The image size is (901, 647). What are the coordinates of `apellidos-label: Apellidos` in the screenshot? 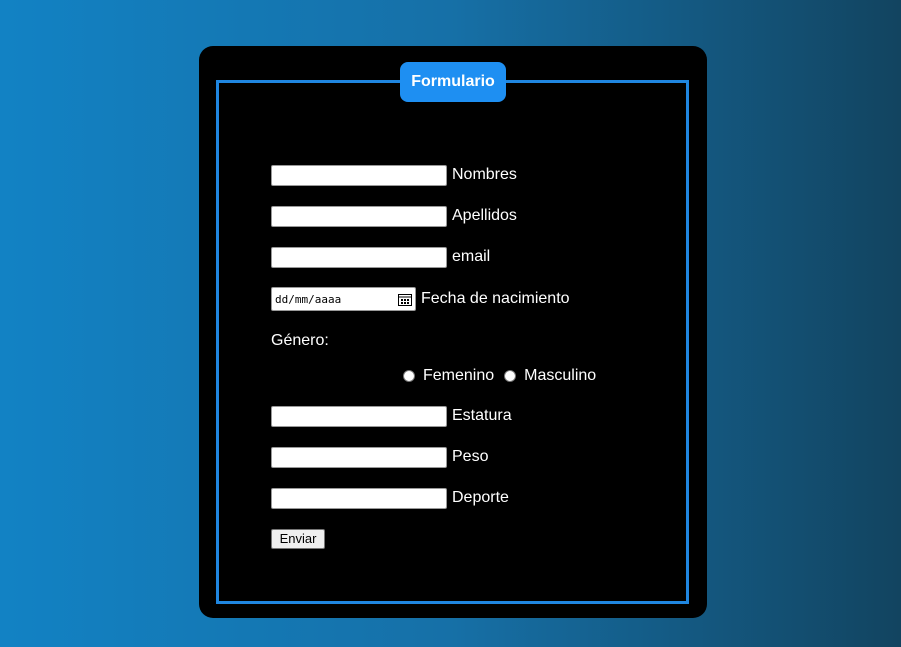 It's located at (484, 215).